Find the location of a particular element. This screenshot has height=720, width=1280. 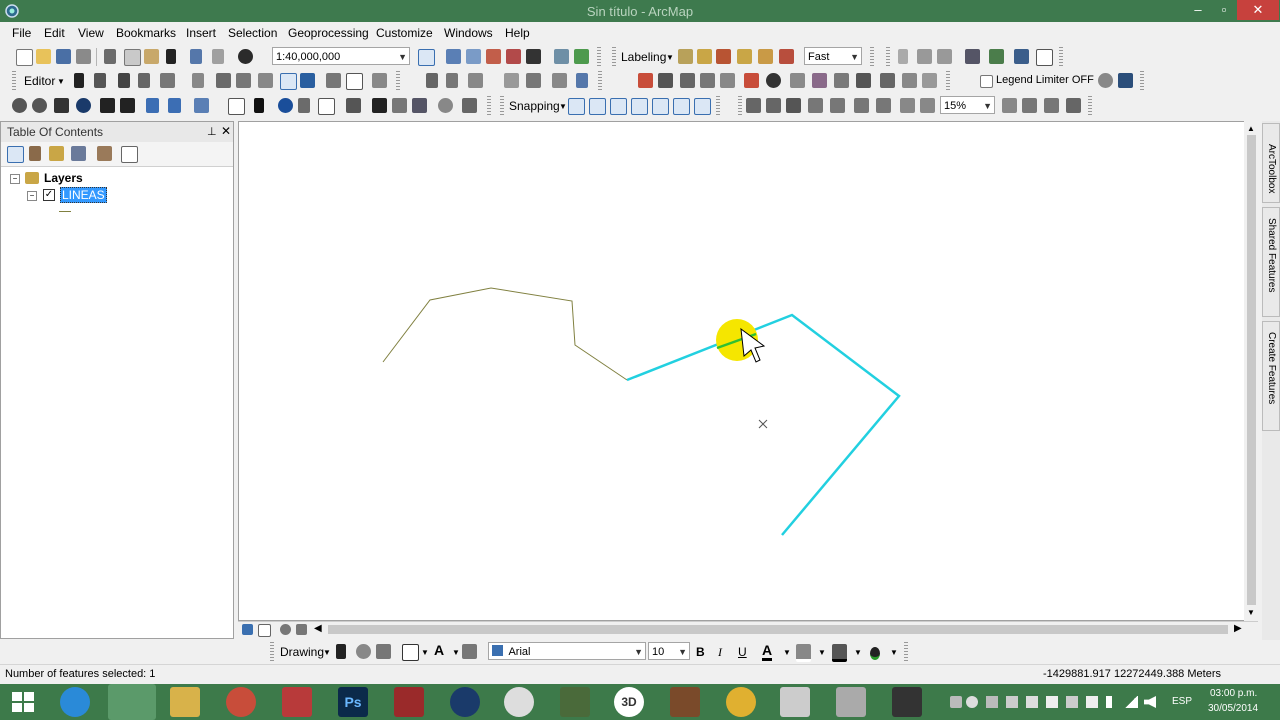

arcgis-help-icon is located at coordinates (581, 56).